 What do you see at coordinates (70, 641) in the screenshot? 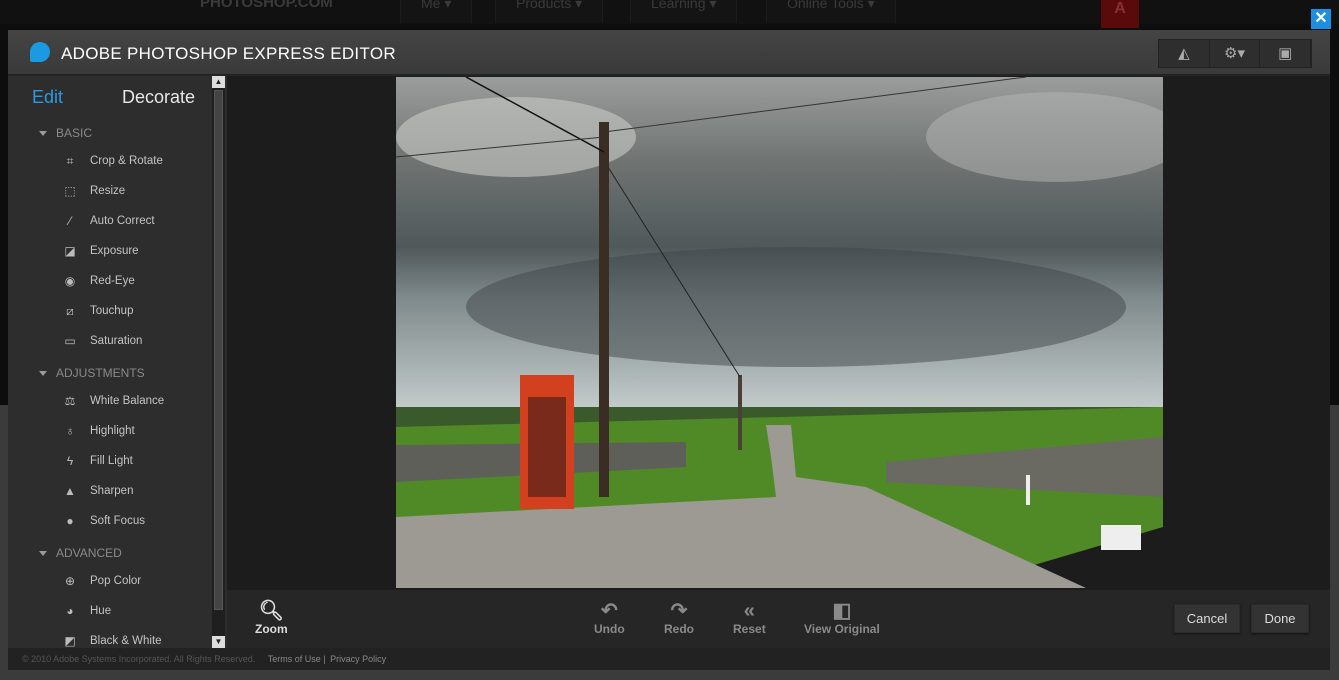
I see `tool-icon: ◩` at bounding box center [70, 641].